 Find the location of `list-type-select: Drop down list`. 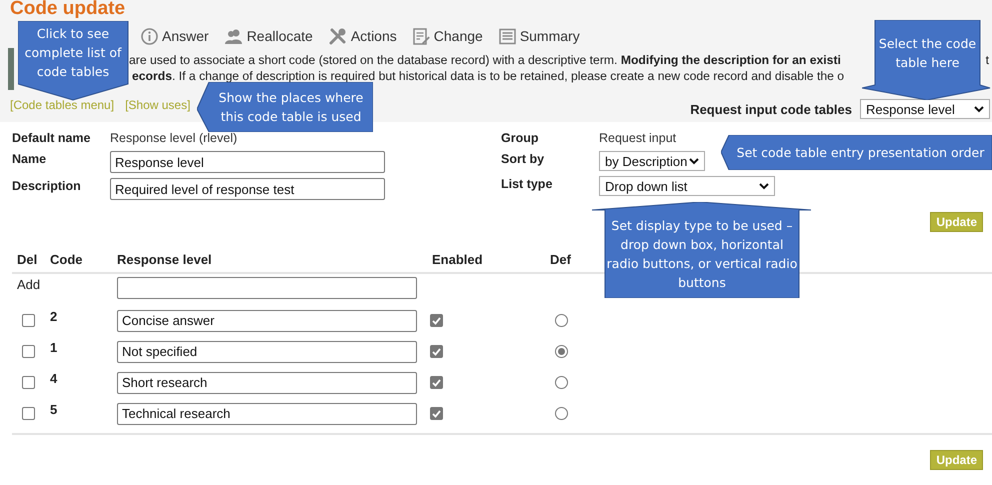

list-type-select: Drop down list is located at coordinates (687, 186).